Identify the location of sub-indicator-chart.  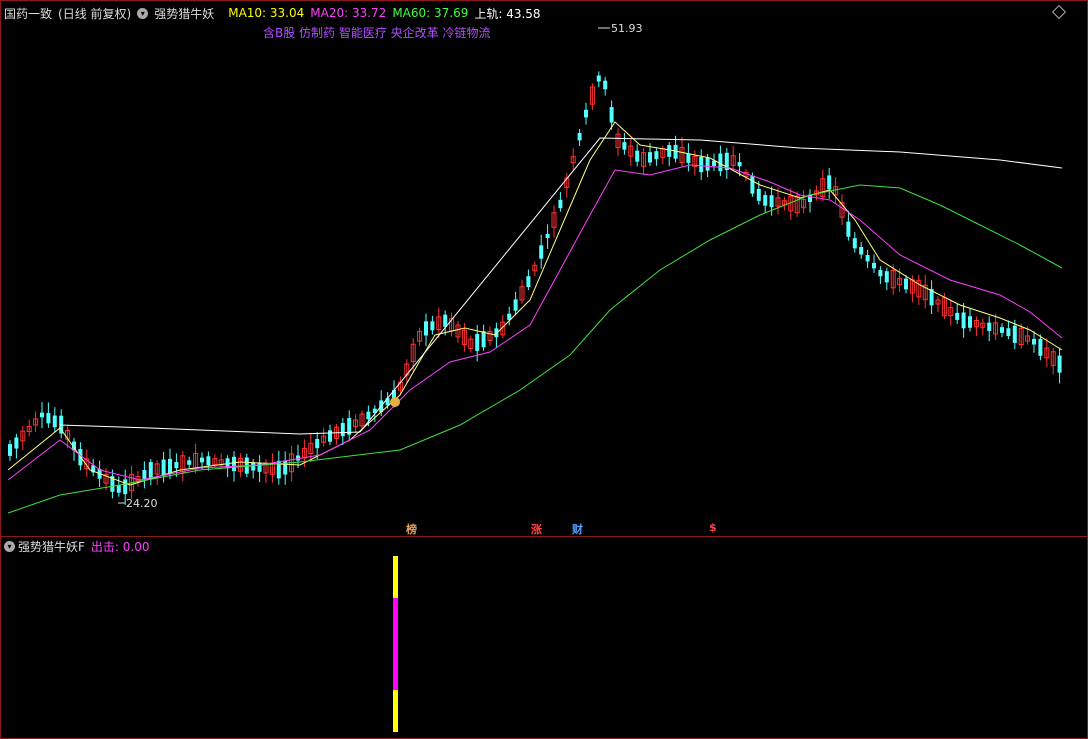
(395, 644).